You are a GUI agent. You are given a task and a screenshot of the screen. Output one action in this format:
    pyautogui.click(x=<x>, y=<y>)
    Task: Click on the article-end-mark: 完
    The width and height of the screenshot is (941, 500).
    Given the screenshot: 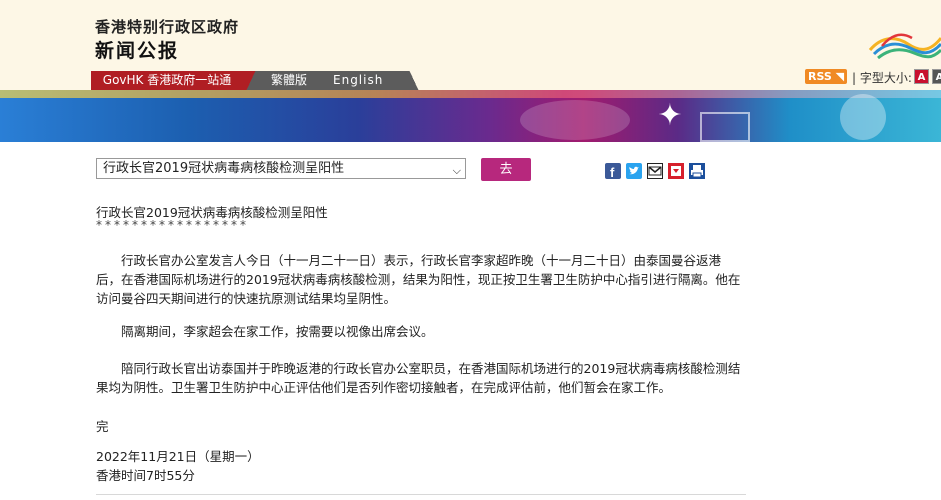 What is the action you would take?
    pyautogui.click(x=102, y=426)
    